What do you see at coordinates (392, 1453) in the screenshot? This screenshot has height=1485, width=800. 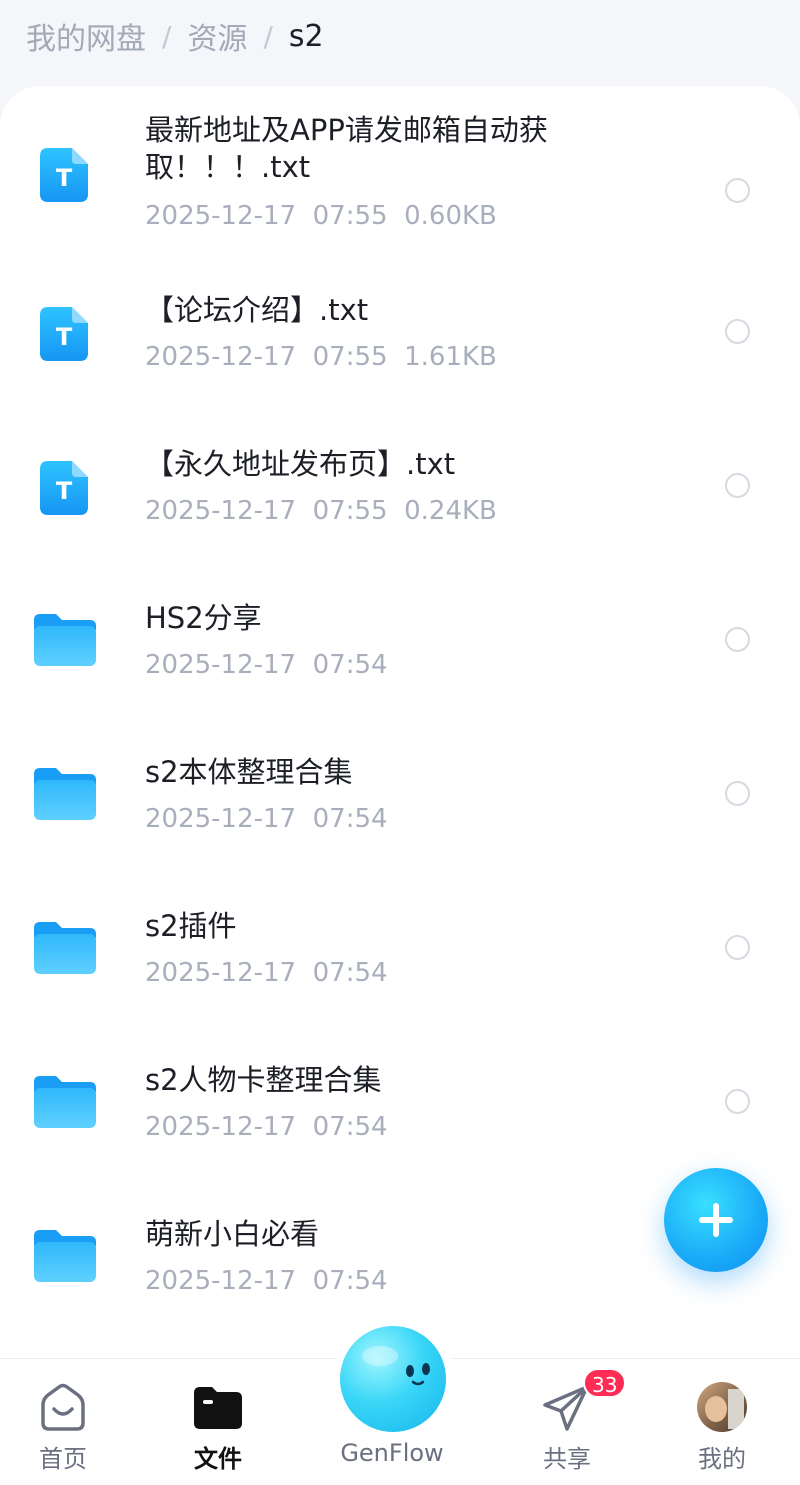 I see `tab-genflow-label: GenFlow` at bounding box center [392, 1453].